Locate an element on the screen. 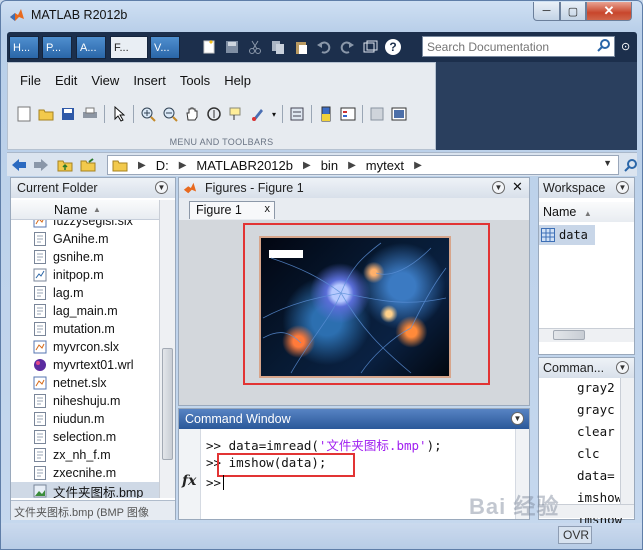  workspace-hscrollbar is located at coordinates (586, 335).